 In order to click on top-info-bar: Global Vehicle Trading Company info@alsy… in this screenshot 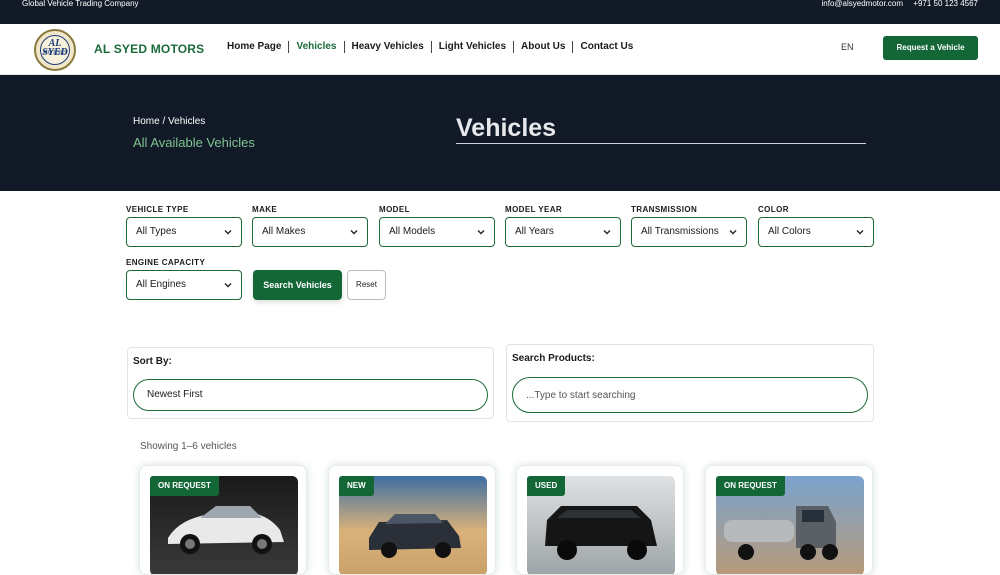, I will do `click(500, 12)`.